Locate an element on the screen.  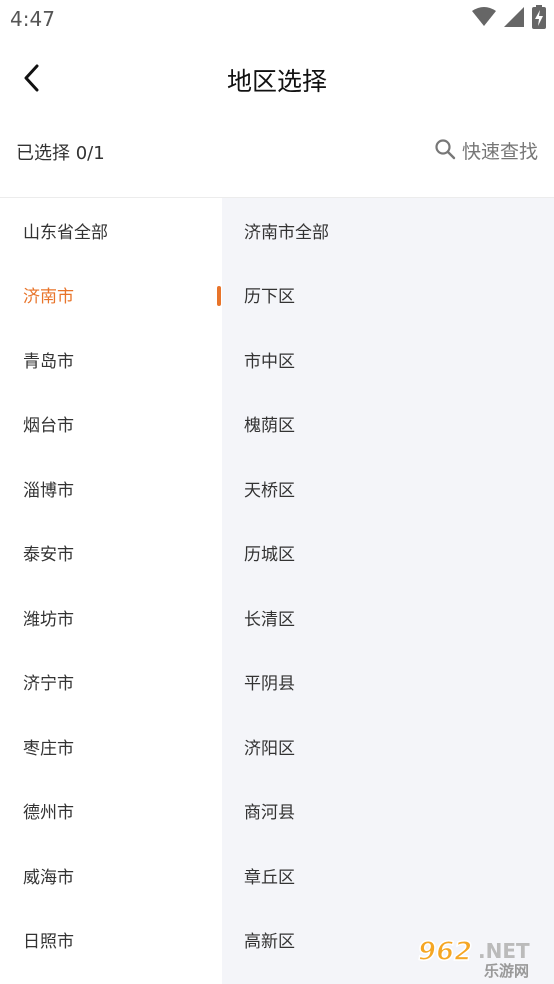
district-item-label: 高新区 is located at coordinates (269, 942).